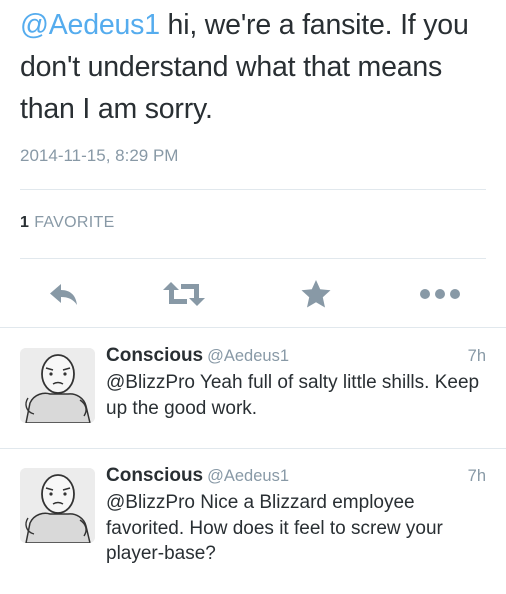 Image resolution: width=506 pixels, height=594 pixels. I want to click on retweet-button, so click(184, 294).